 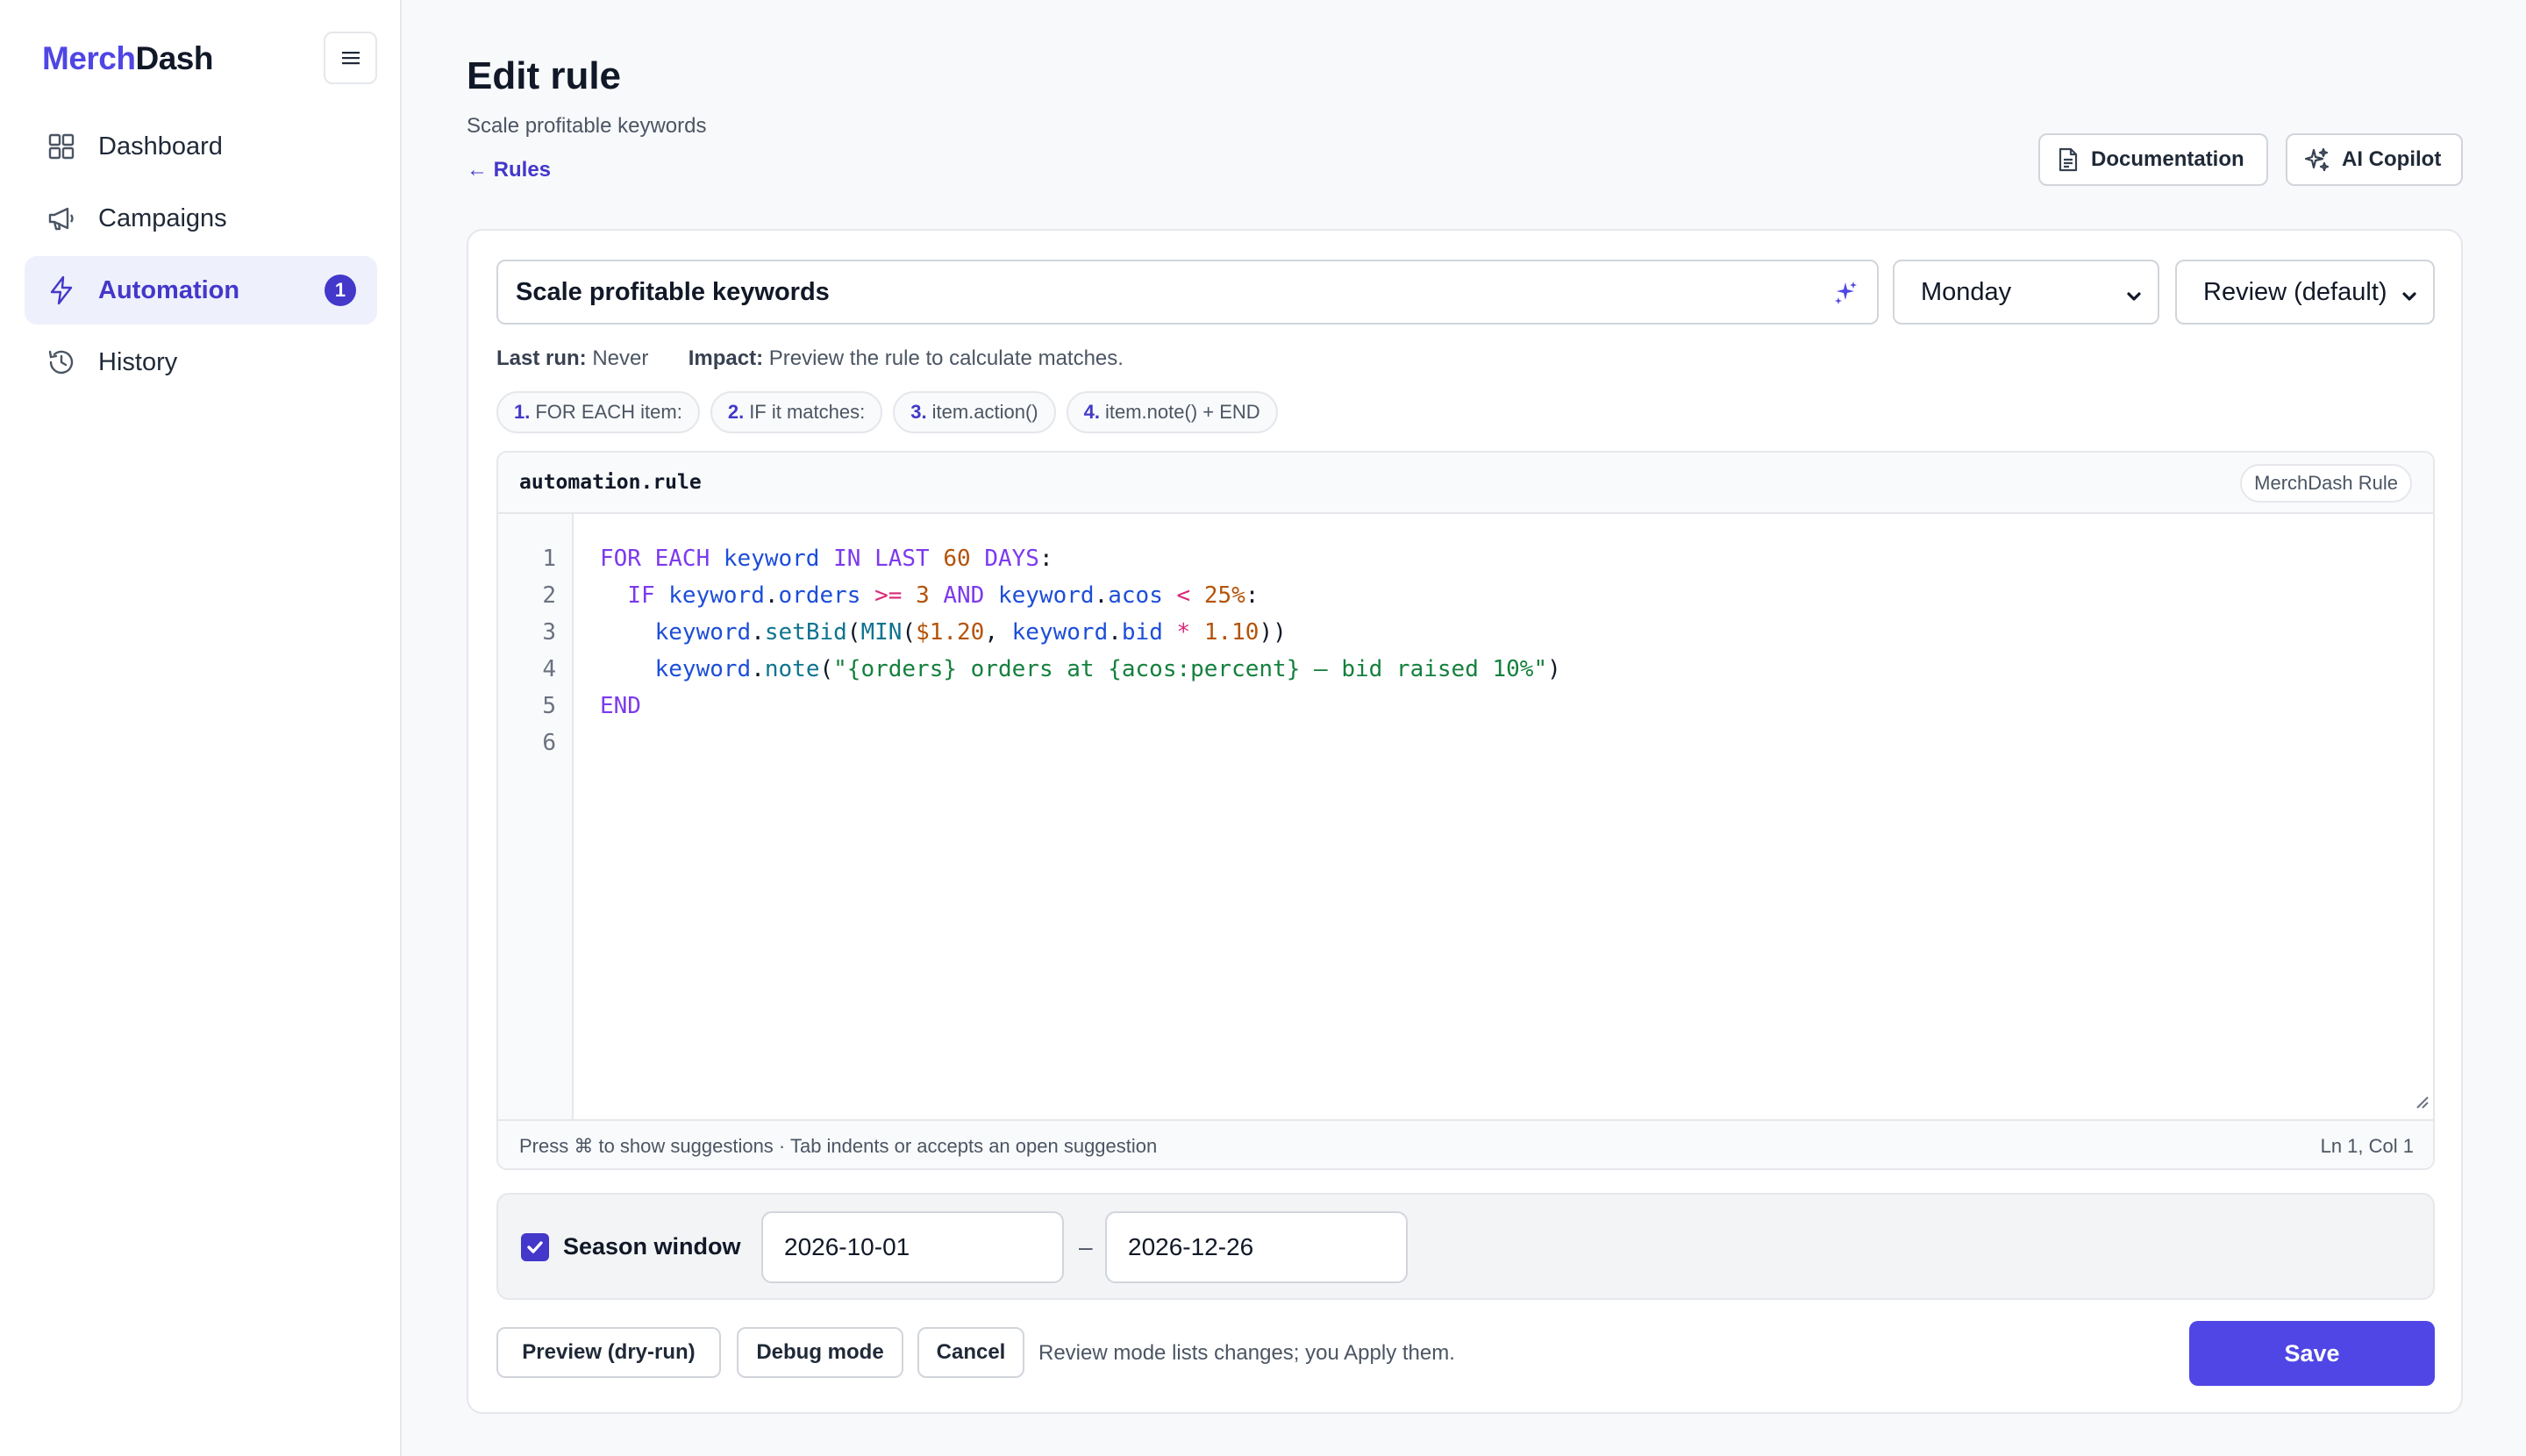 What do you see at coordinates (2068, 159) in the screenshot?
I see `document-icon` at bounding box center [2068, 159].